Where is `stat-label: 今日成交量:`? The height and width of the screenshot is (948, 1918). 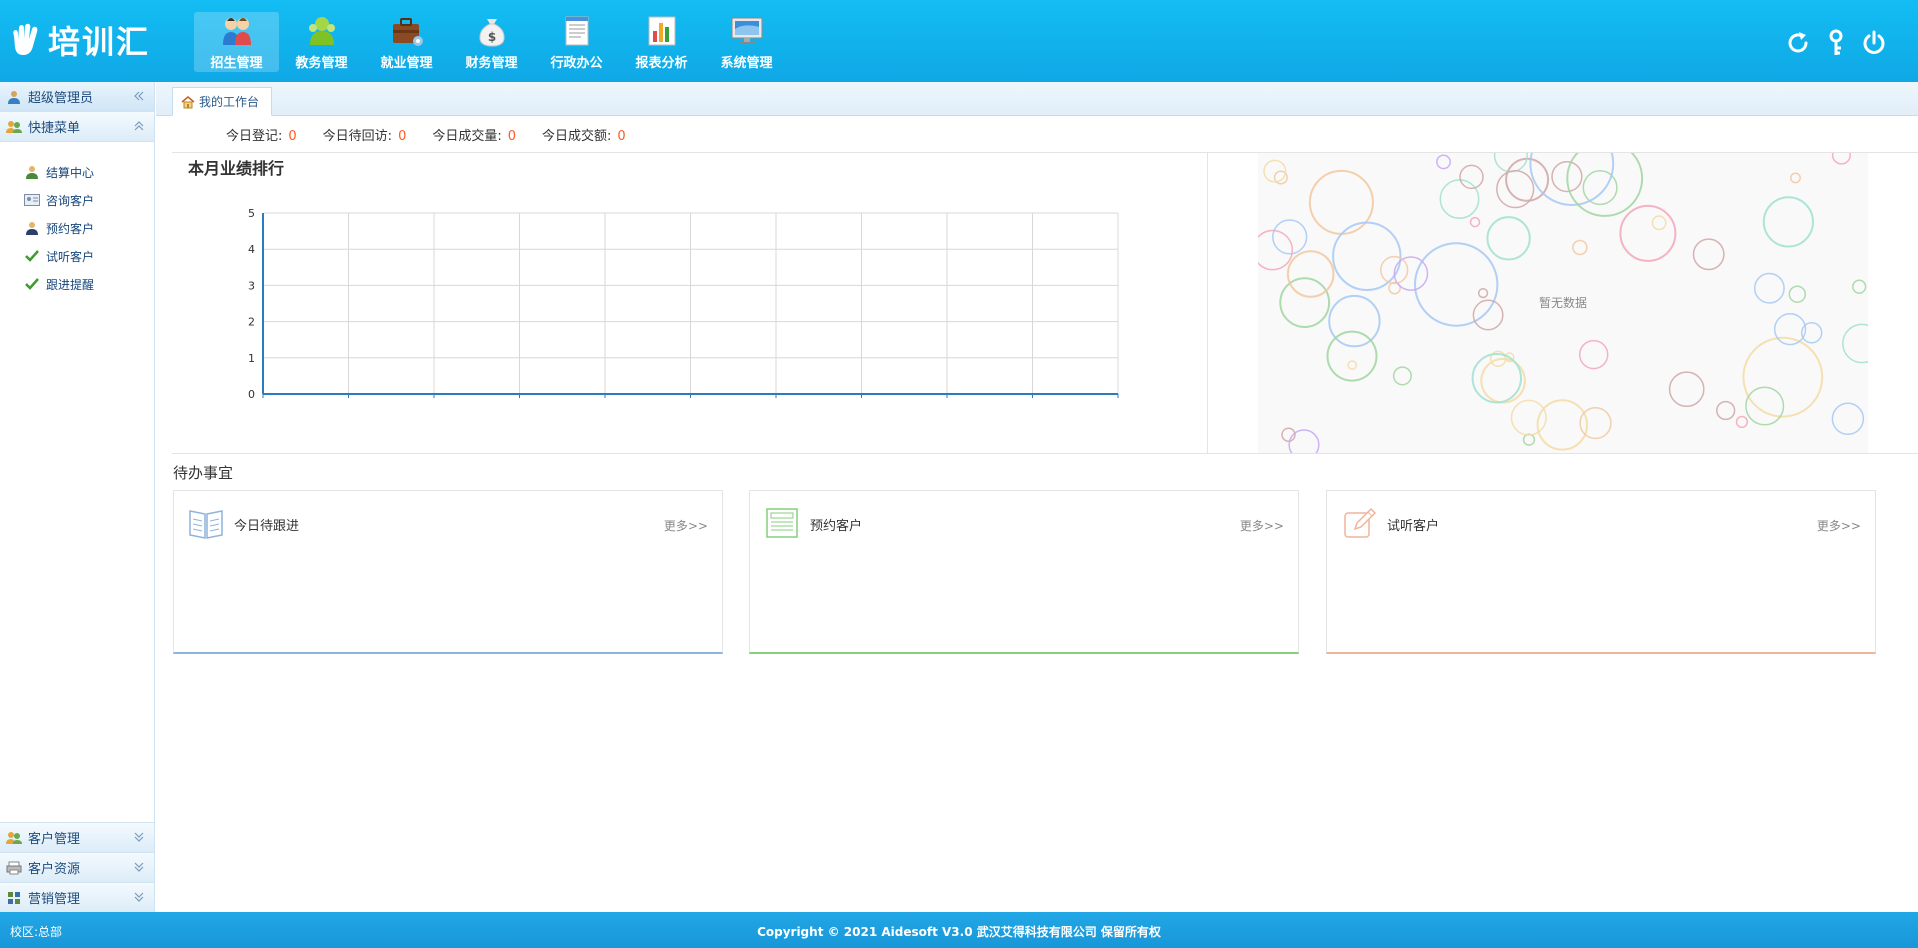
stat-label: 今日成交量: is located at coordinates (467, 136).